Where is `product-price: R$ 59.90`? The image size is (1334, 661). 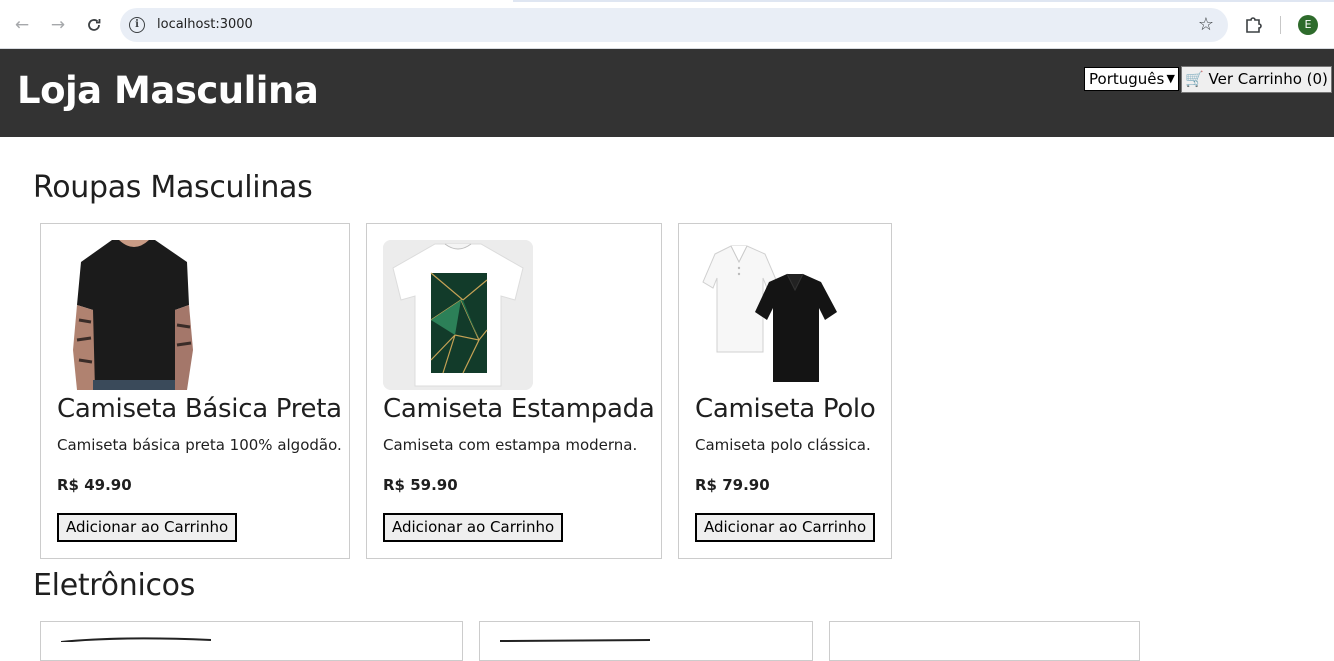 product-price: R$ 59.90 is located at coordinates (420, 485).